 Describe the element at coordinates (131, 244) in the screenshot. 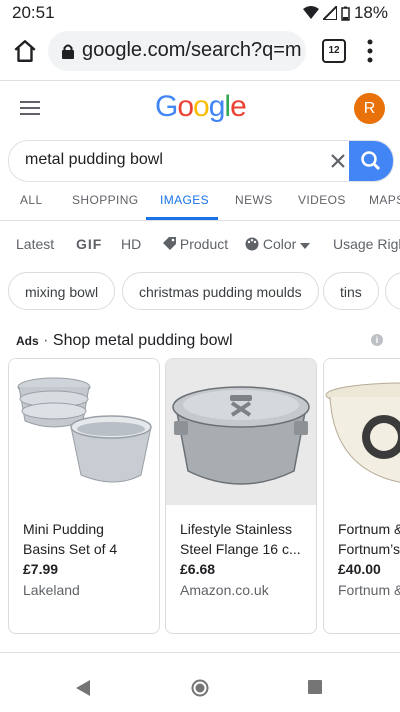

I see `filter-hd: HD` at that location.